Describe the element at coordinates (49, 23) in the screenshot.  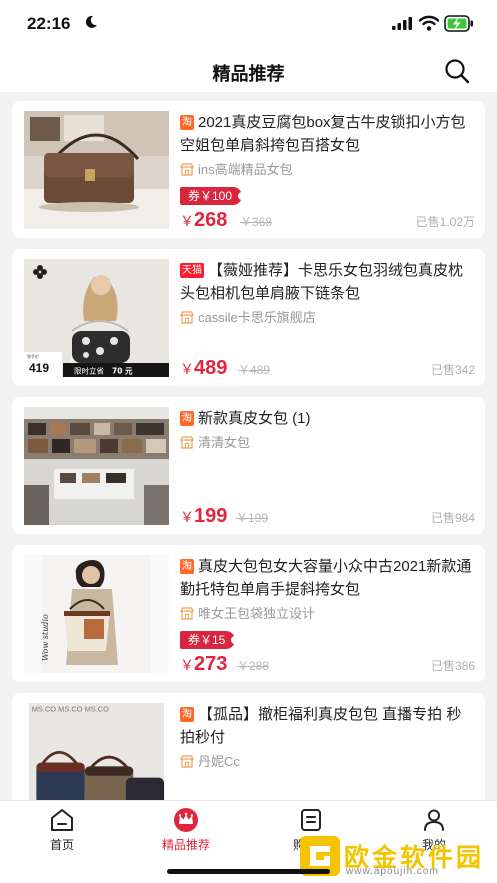
I see `status-time: 22:16` at that location.